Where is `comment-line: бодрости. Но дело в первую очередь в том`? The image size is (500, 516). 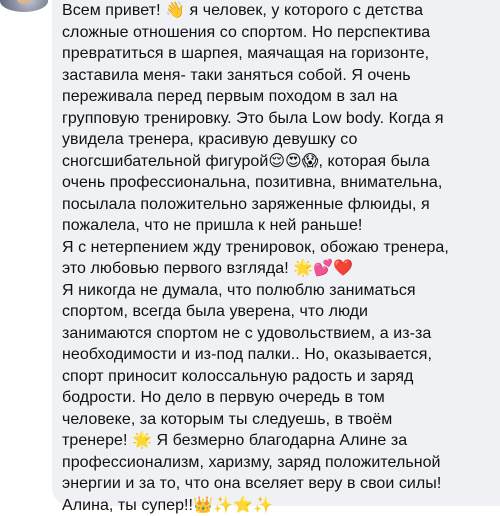
comment-line: бодрости. Но дело в первую очередь в том is located at coordinates (280, 398).